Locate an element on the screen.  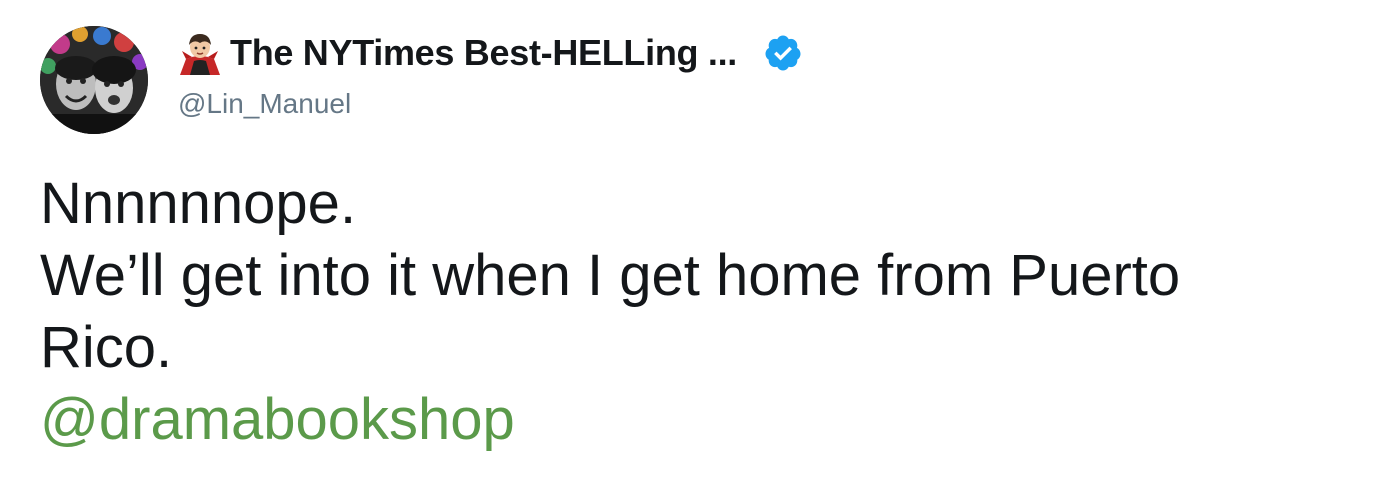
verified-badge-icon is located at coordinates (783, 53).